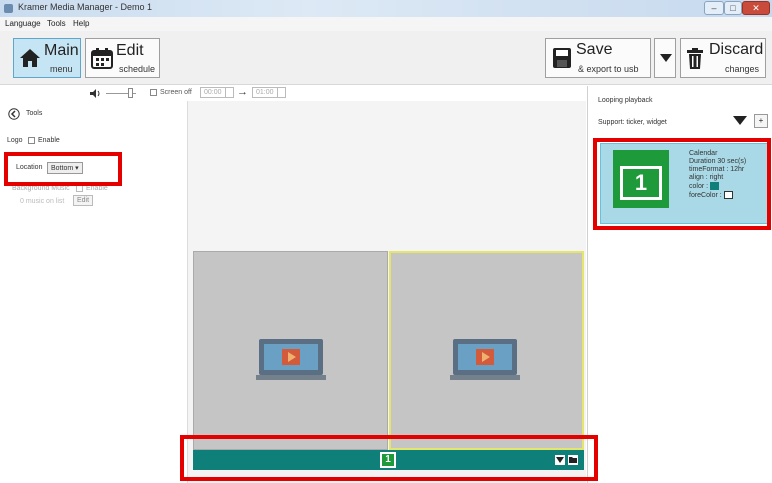 The height and width of the screenshot is (483, 772). What do you see at coordinates (95, 93) in the screenshot?
I see `speaker-icon` at bounding box center [95, 93].